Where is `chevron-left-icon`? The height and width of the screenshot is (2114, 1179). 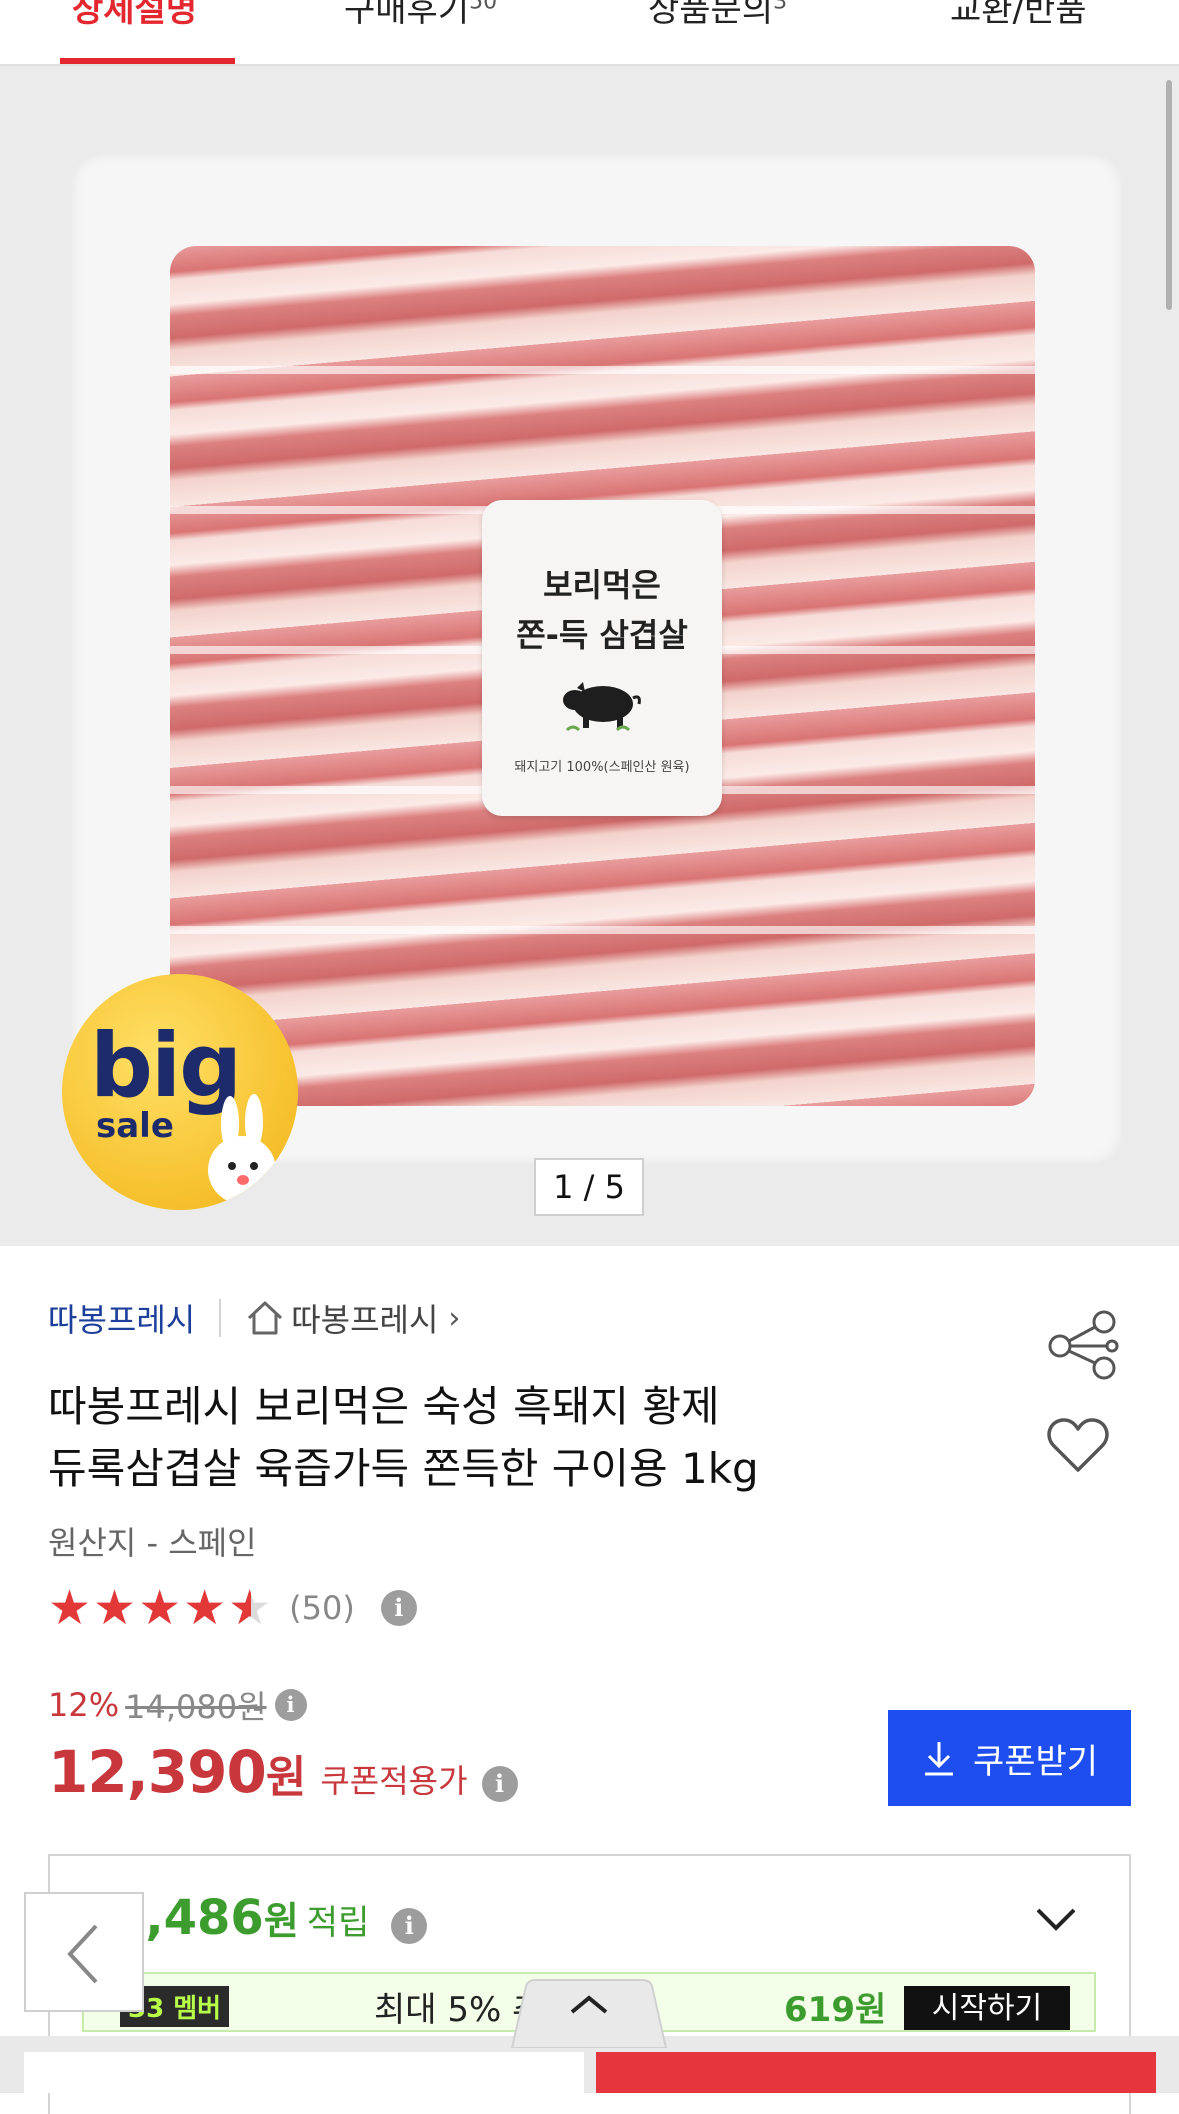
chevron-left-icon is located at coordinates (82, 1954).